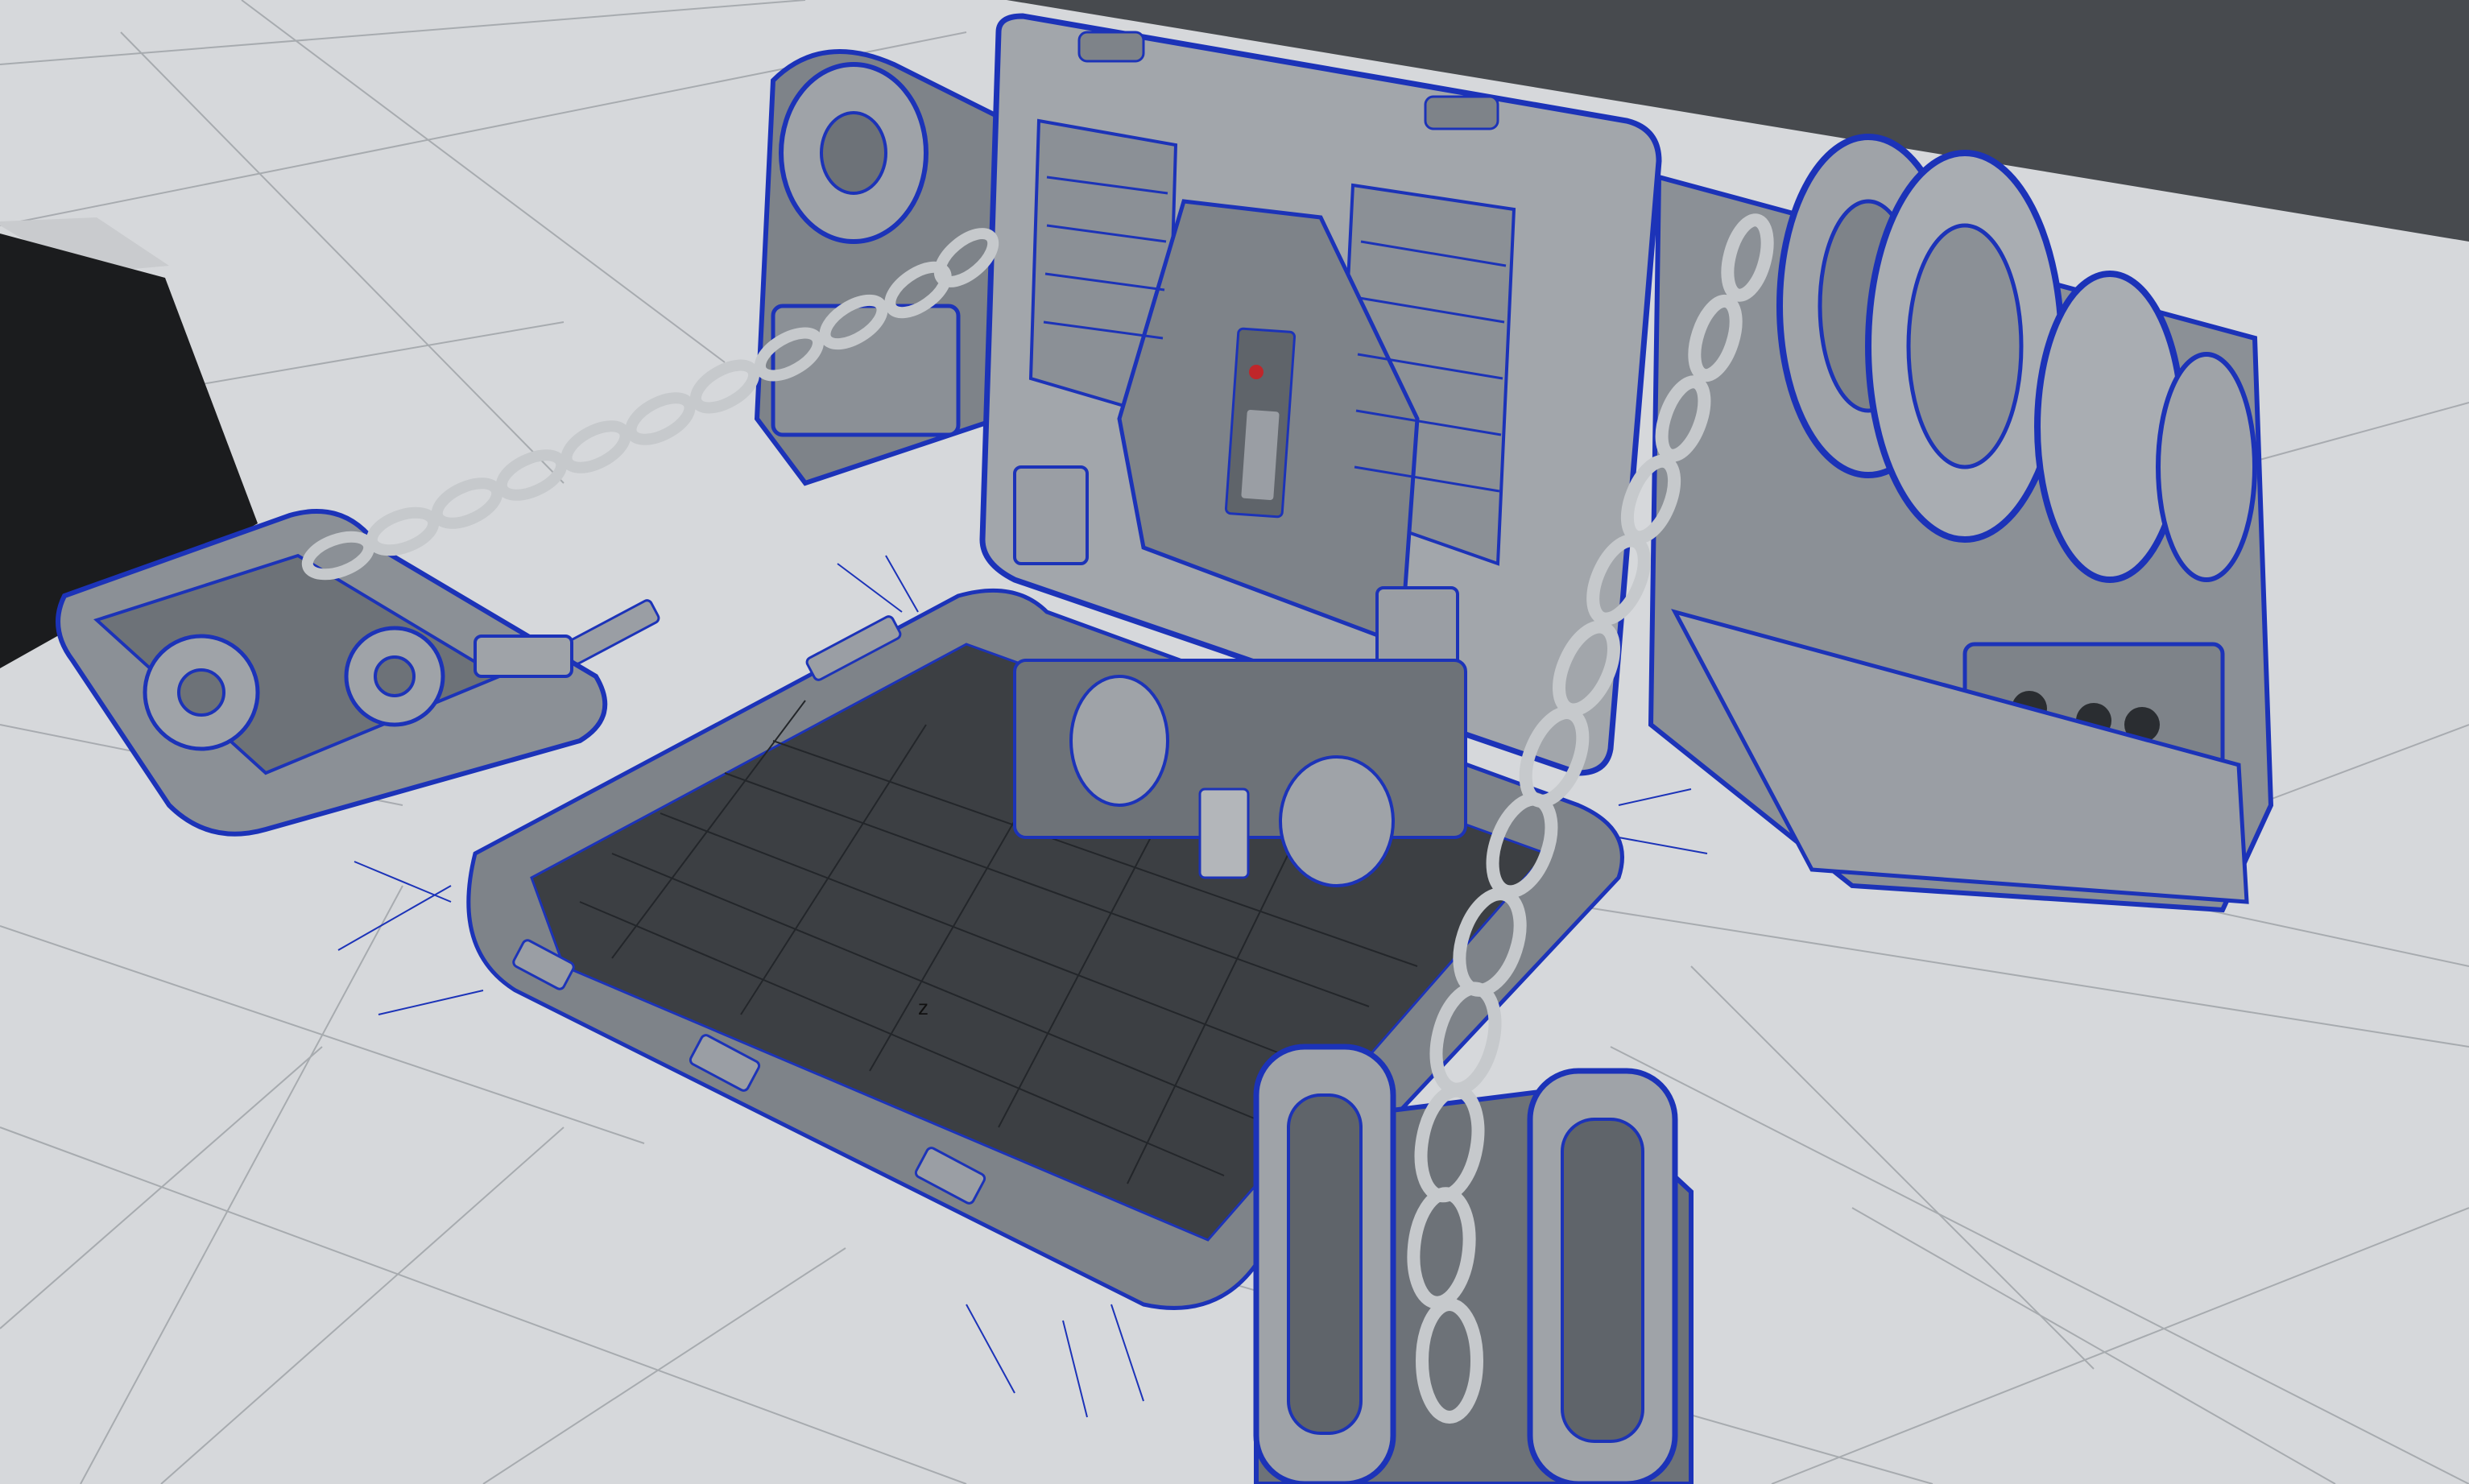  What do you see at coordinates (882, 267) in the screenshot?
I see `left-winch` at bounding box center [882, 267].